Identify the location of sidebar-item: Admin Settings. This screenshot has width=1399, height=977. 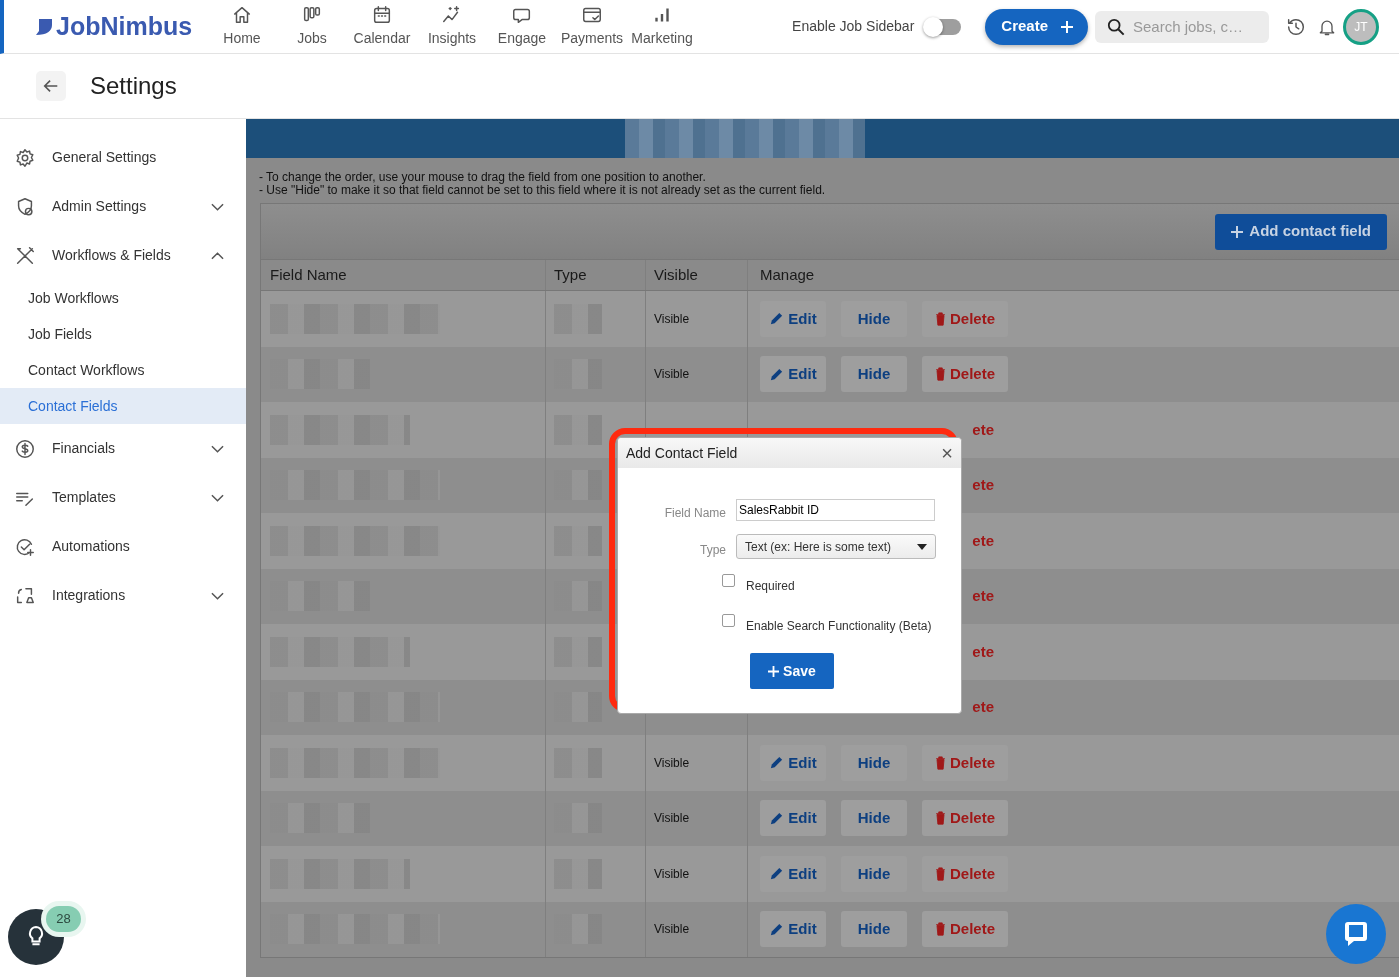
(123, 206).